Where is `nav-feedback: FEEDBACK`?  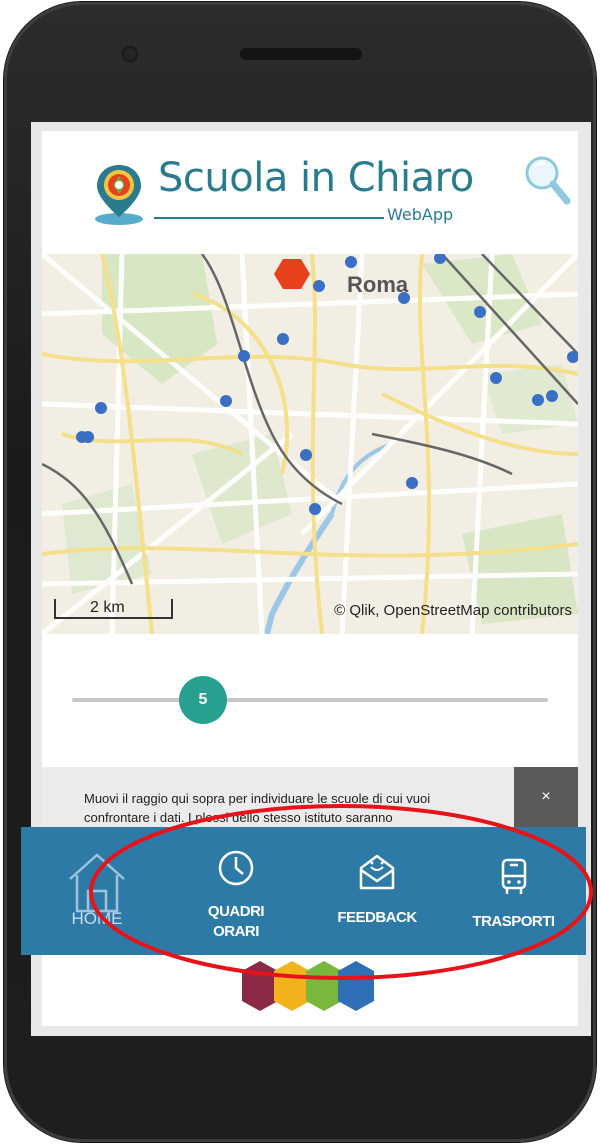 nav-feedback: FEEDBACK is located at coordinates (377, 891).